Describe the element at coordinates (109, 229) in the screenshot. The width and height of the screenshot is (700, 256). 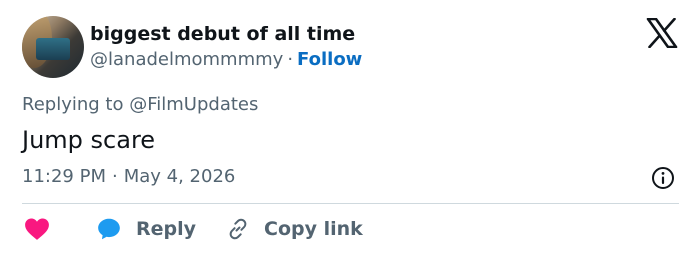
I see `speech-bubble-icon` at that location.